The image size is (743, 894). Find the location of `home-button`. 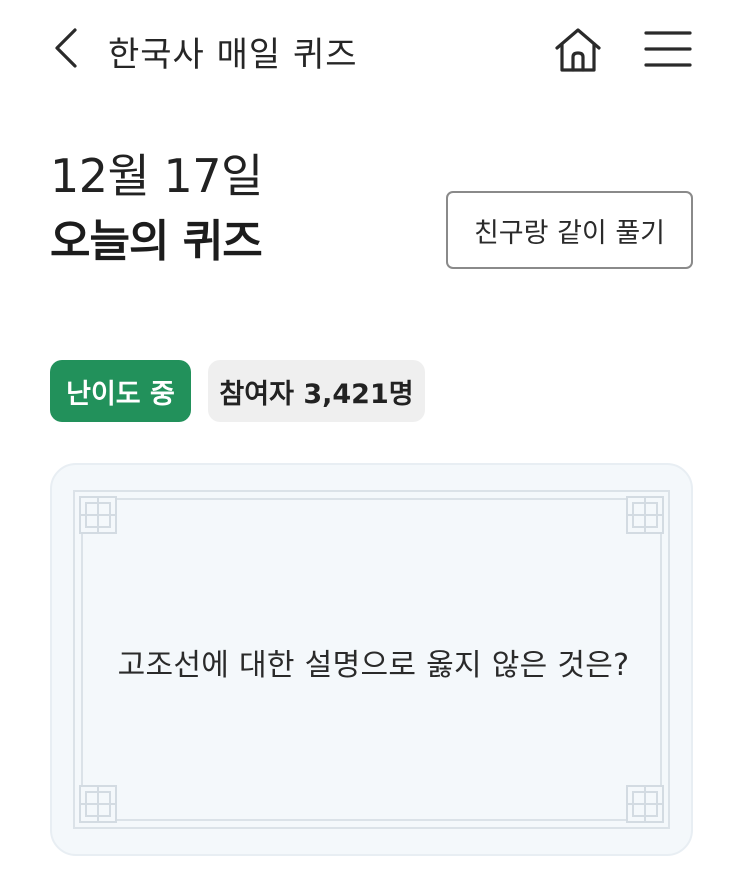

home-button is located at coordinates (578, 50).